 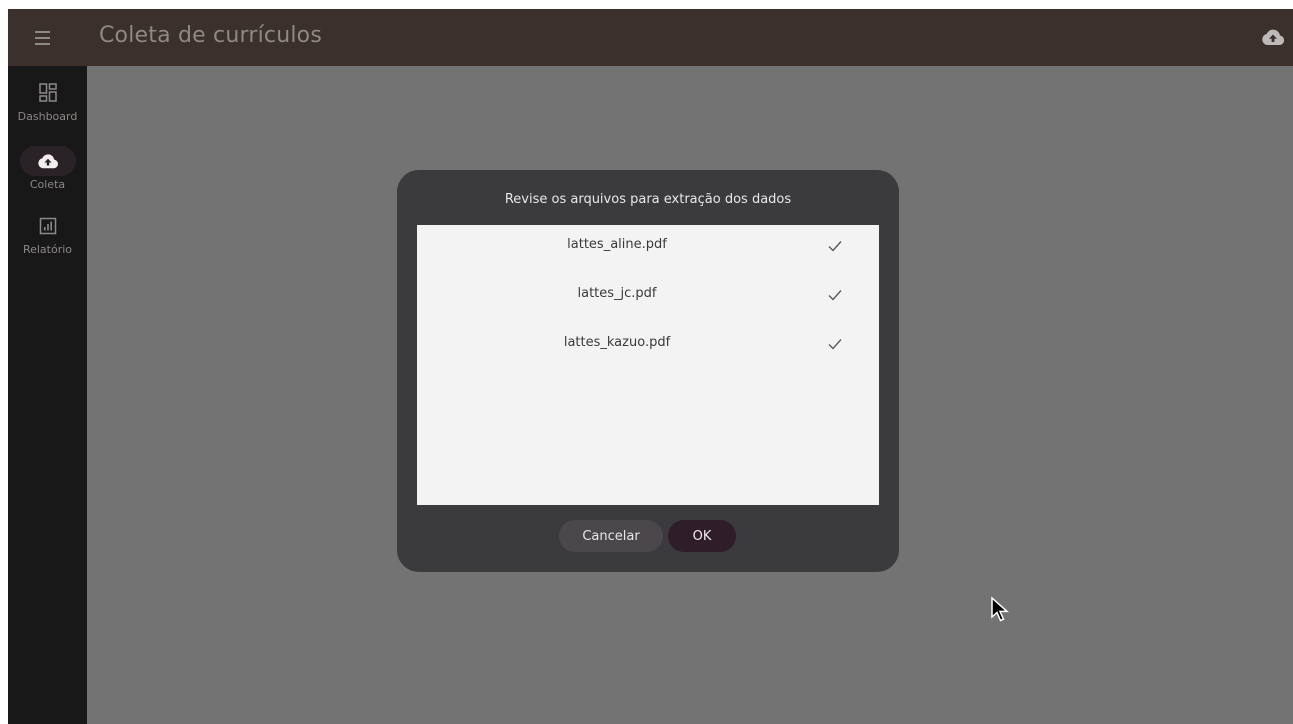 What do you see at coordinates (47, 116) in the screenshot?
I see `rail-item-label: Dashboard` at bounding box center [47, 116].